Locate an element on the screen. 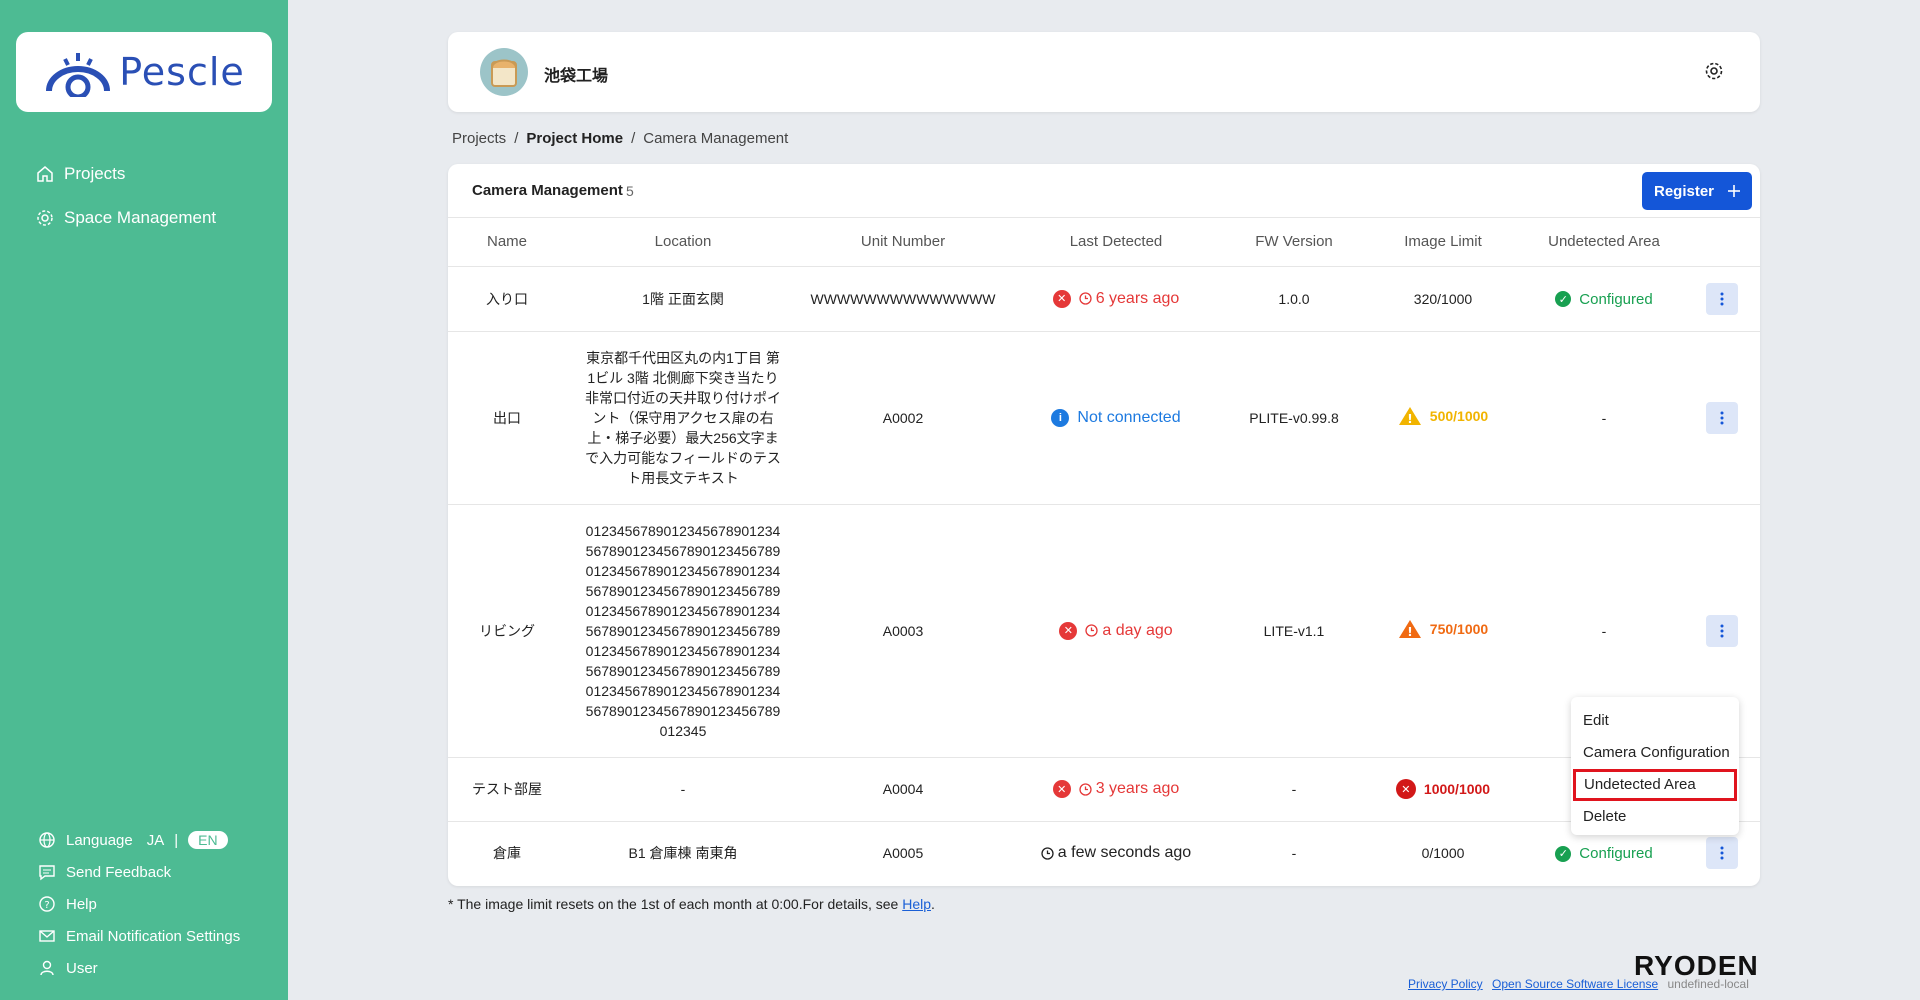 The height and width of the screenshot is (1000, 1920). breadcrumb-project-home: Project Home is located at coordinates (574, 138).